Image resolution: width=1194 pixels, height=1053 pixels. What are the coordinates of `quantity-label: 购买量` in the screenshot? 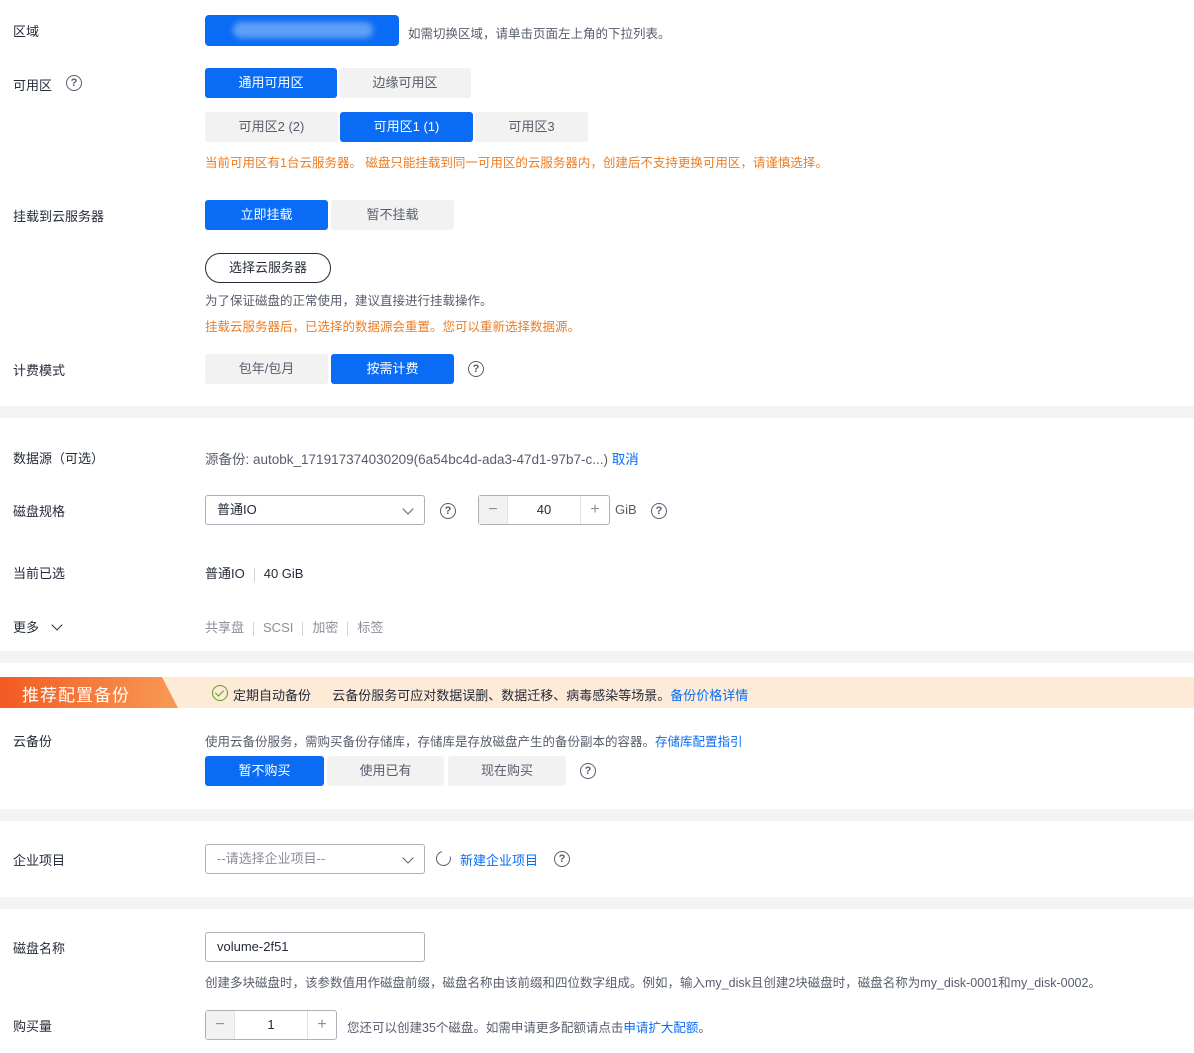 It's located at (33, 1026).